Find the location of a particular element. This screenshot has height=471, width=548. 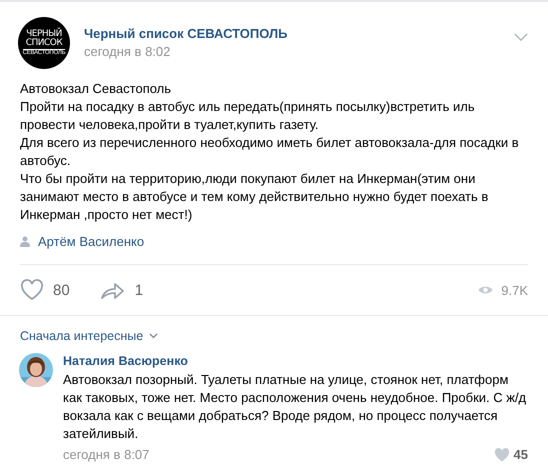

post-text: Пройти на посадку в автобус иль передать(принять посылку)встретить иль провести человека,пройти в туалет,купить газету. is located at coordinates (248, 116).